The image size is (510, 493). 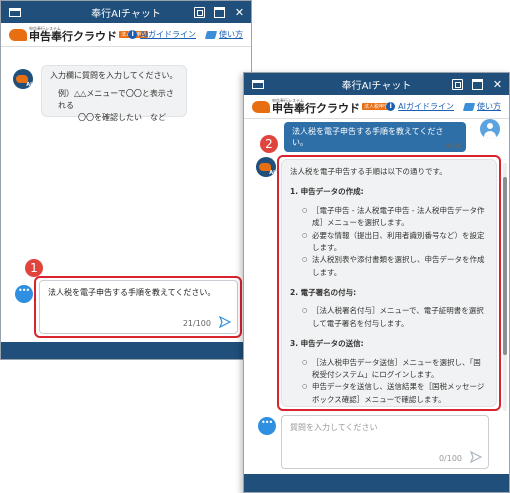 What do you see at coordinates (395, 317) in the screenshot?
I see `list-item: ［法人税署名付与］メニューで、電子証明書を選択して電子署名を付与します。` at bounding box center [395, 317].